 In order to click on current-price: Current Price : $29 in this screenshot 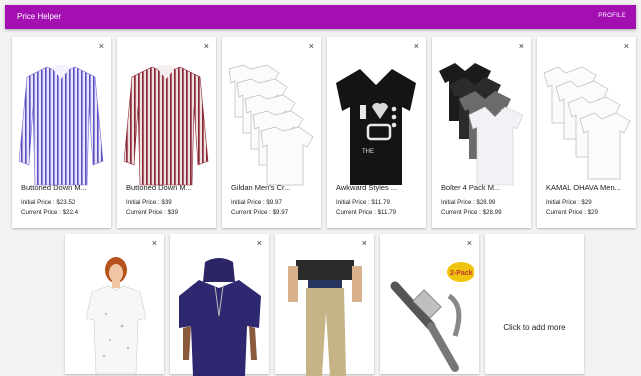, I will do `click(572, 212)`.